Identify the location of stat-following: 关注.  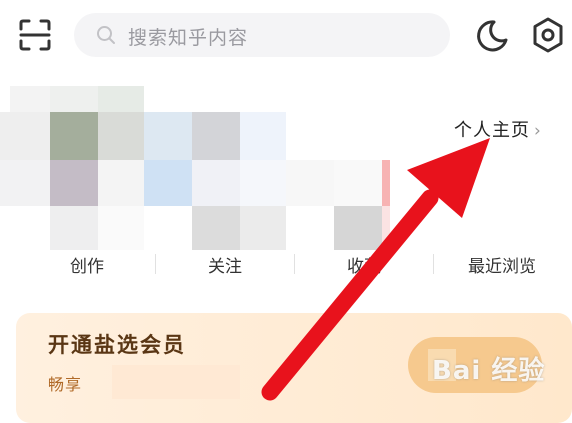
(225, 264).